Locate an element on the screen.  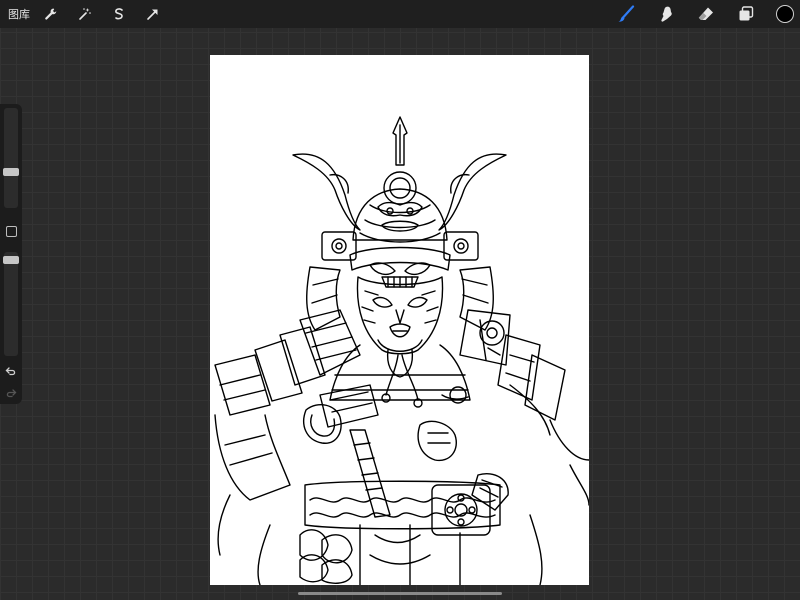
color-picker-button is located at coordinates (785, 14).